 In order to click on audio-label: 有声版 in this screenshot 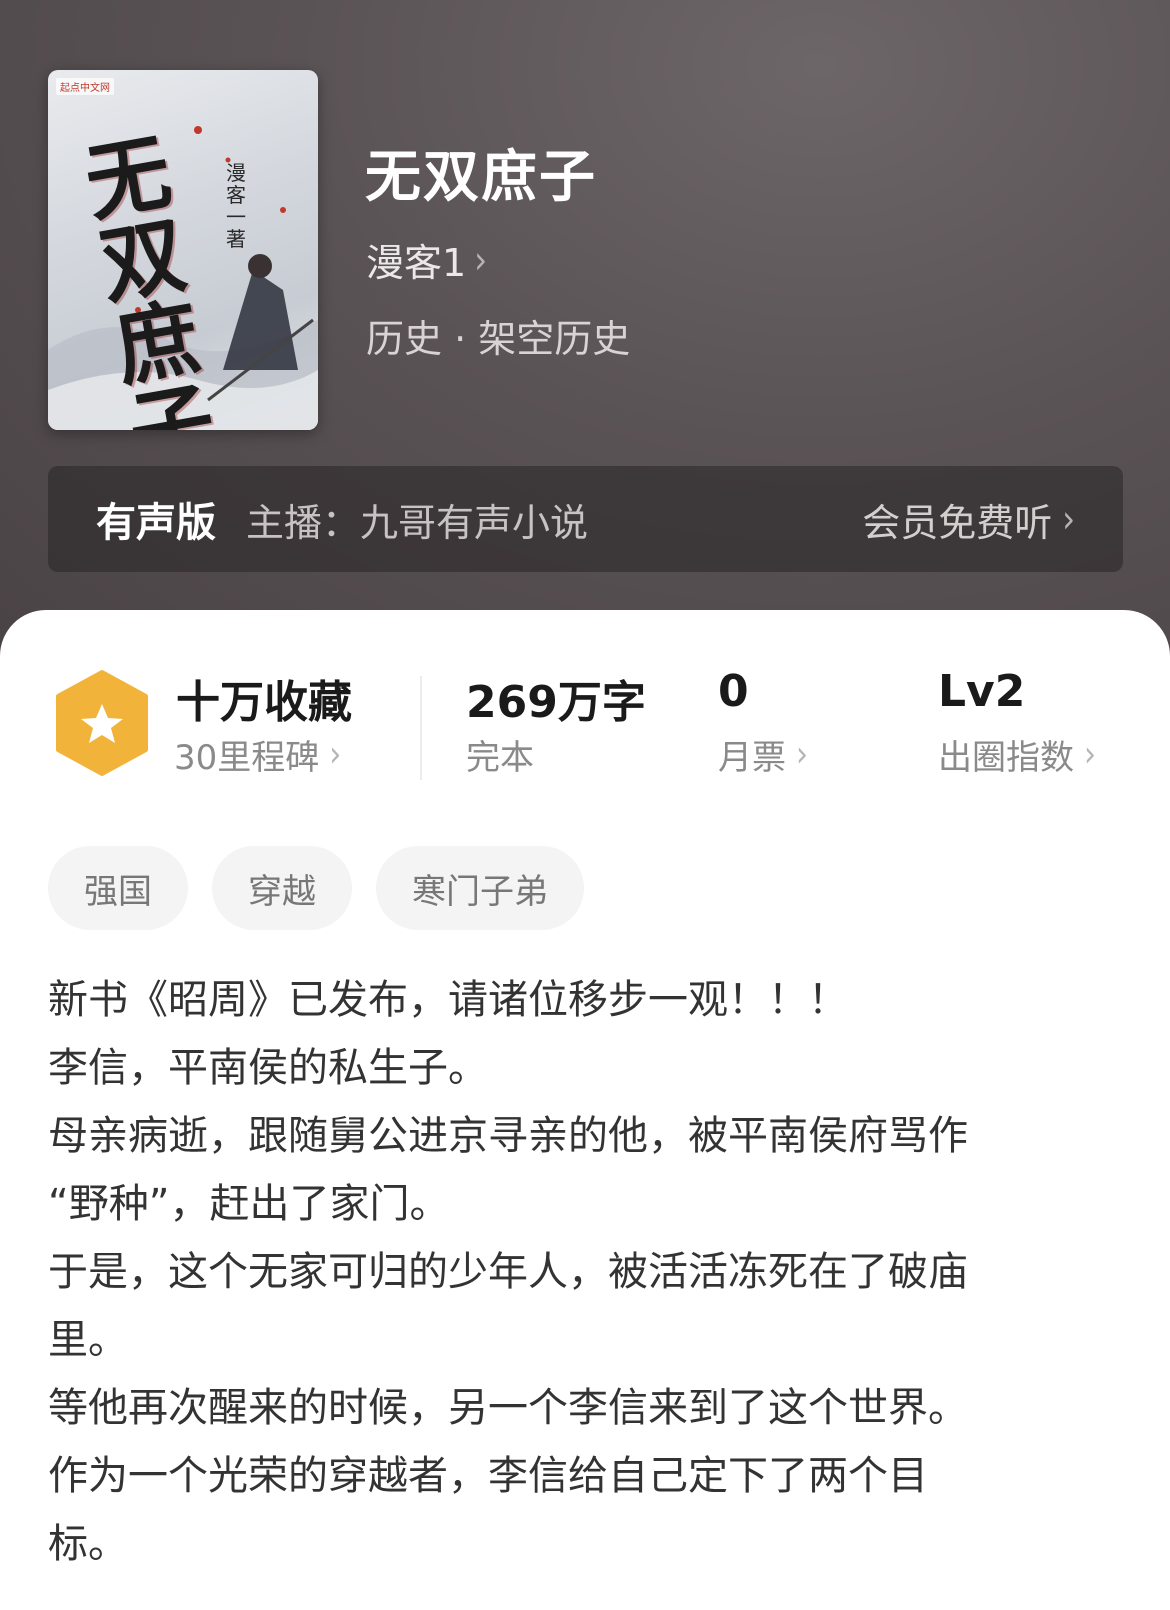, I will do `click(156, 523)`.